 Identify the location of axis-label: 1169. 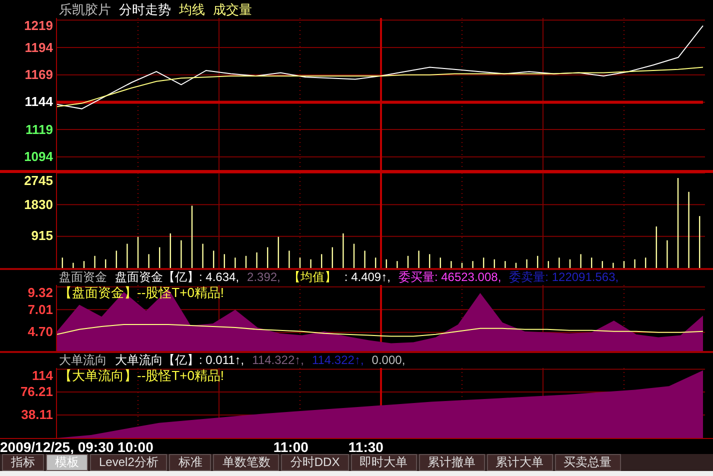
(38, 74).